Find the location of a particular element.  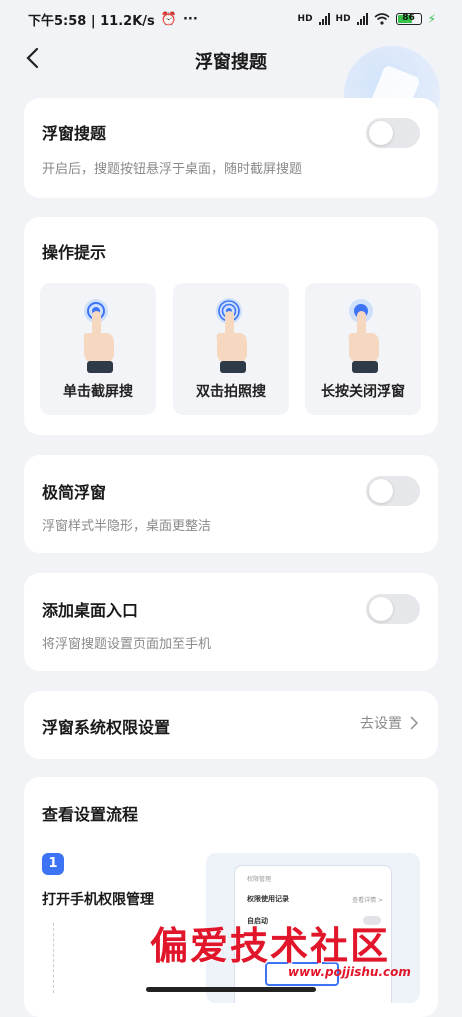

more-icon: ··· is located at coordinates (190, 19).